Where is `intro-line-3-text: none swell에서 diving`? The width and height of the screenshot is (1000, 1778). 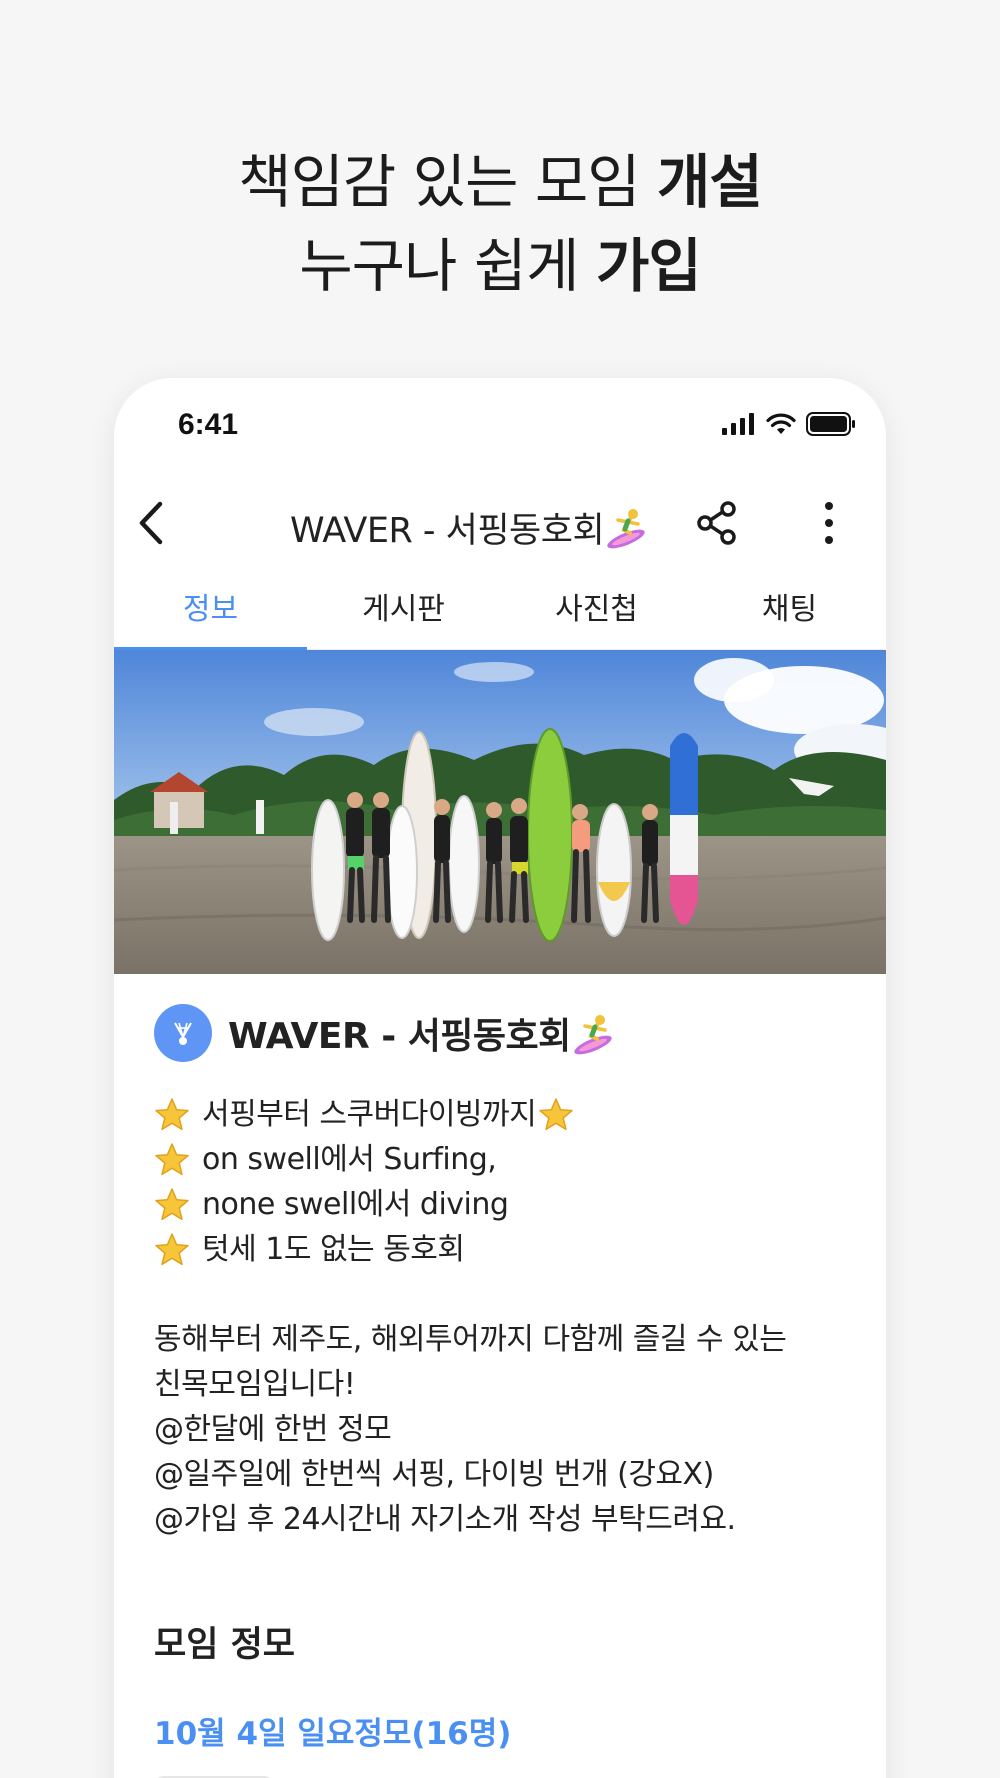
intro-line-3-text: none swell에서 diving is located at coordinates (355, 1204).